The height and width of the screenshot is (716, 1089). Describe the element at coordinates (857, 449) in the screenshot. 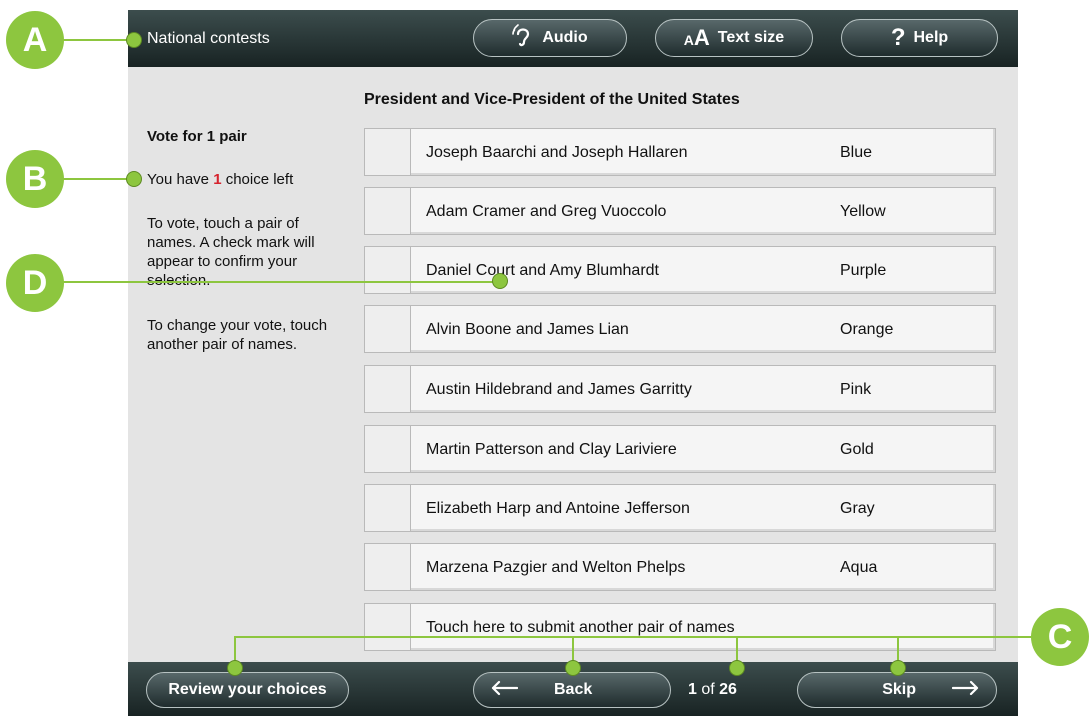

I see `candidate-party: Gold` at that location.